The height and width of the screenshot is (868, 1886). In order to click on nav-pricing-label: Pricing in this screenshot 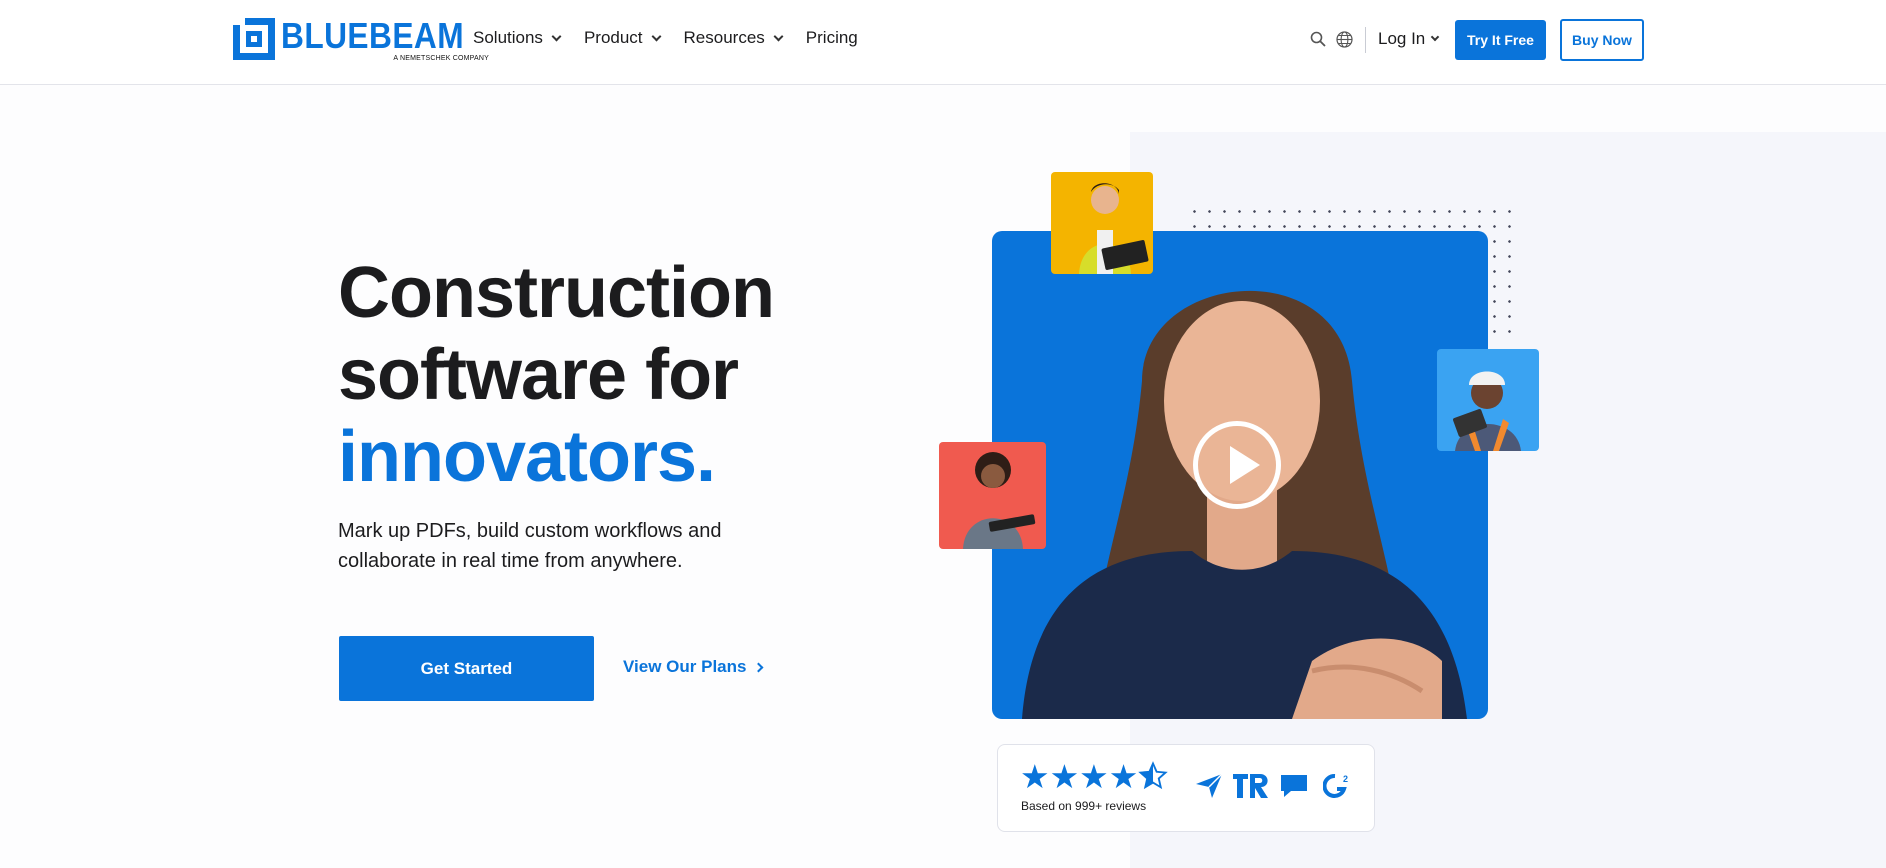, I will do `click(831, 37)`.